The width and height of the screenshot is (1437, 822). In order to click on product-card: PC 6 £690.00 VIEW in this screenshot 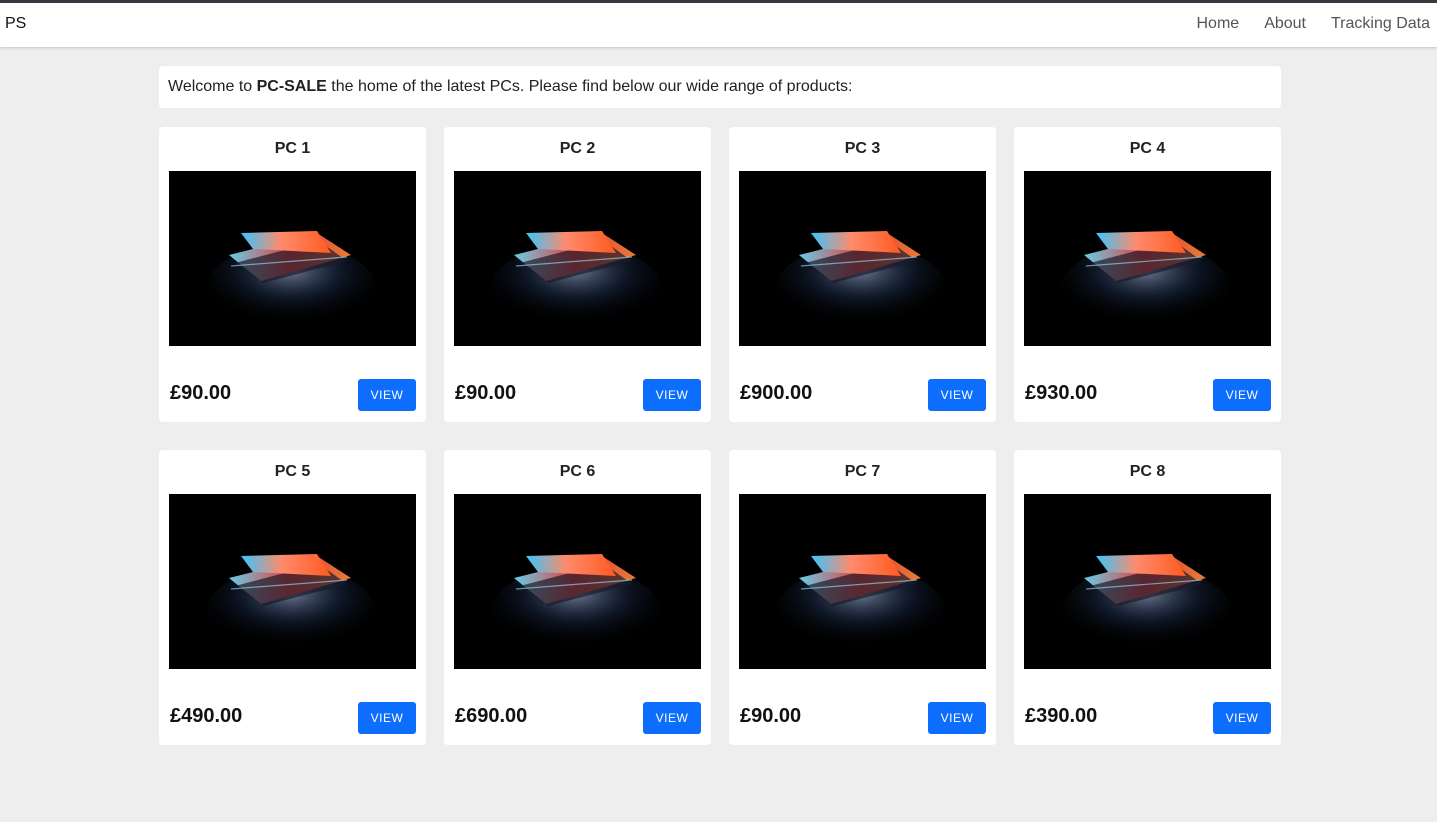, I will do `click(577, 597)`.